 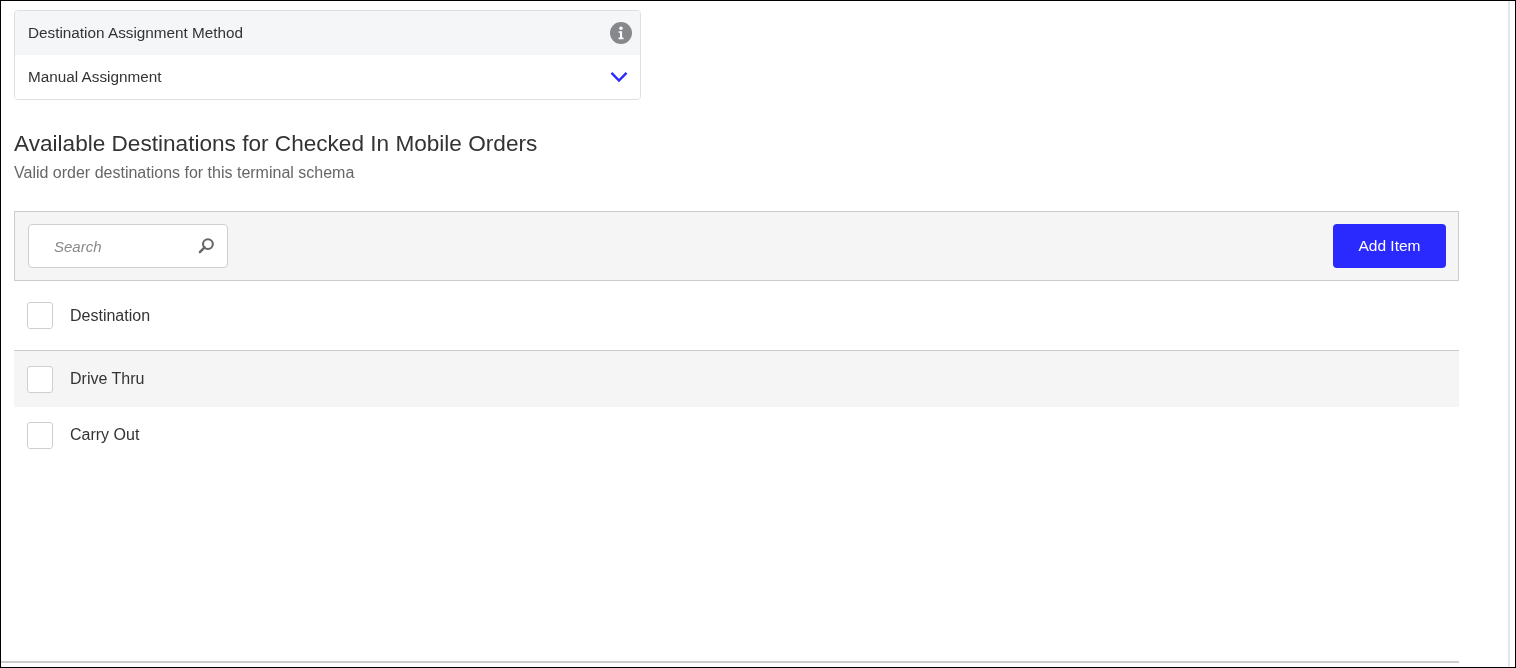 What do you see at coordinates (1389, 246) in the screenshot?
I see `add-item-button: Add Item` at bounding box center [1389, 246].